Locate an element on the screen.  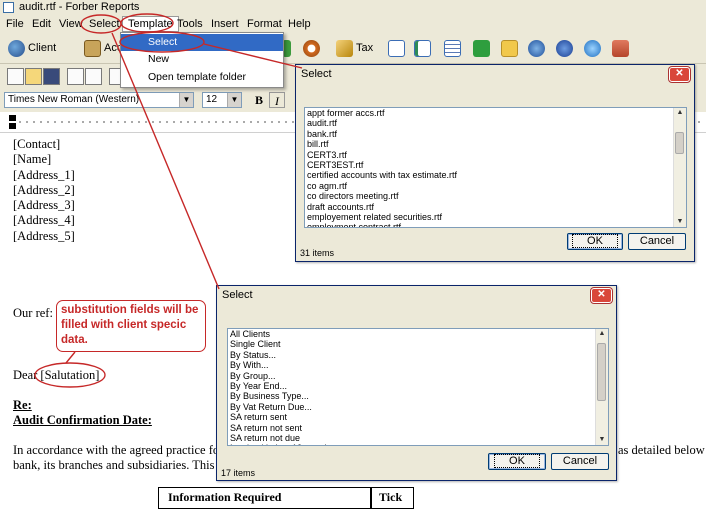
client-list-item: SA return sent is located at coordinates (418, 417).